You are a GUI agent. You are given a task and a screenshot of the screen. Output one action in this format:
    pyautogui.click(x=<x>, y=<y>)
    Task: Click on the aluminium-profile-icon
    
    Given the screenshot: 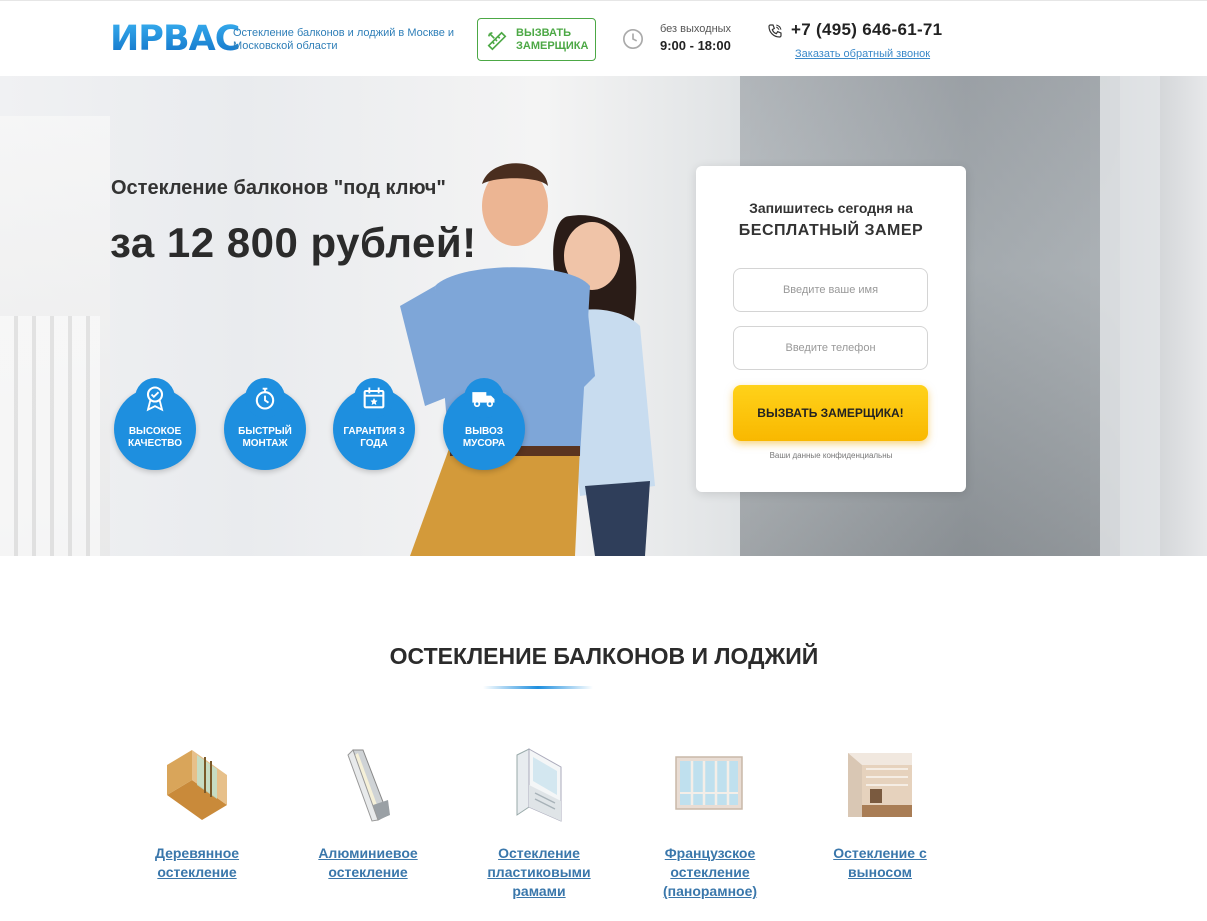 What is the action you would take?
    pyautogui.click(x=368, y=785)
    